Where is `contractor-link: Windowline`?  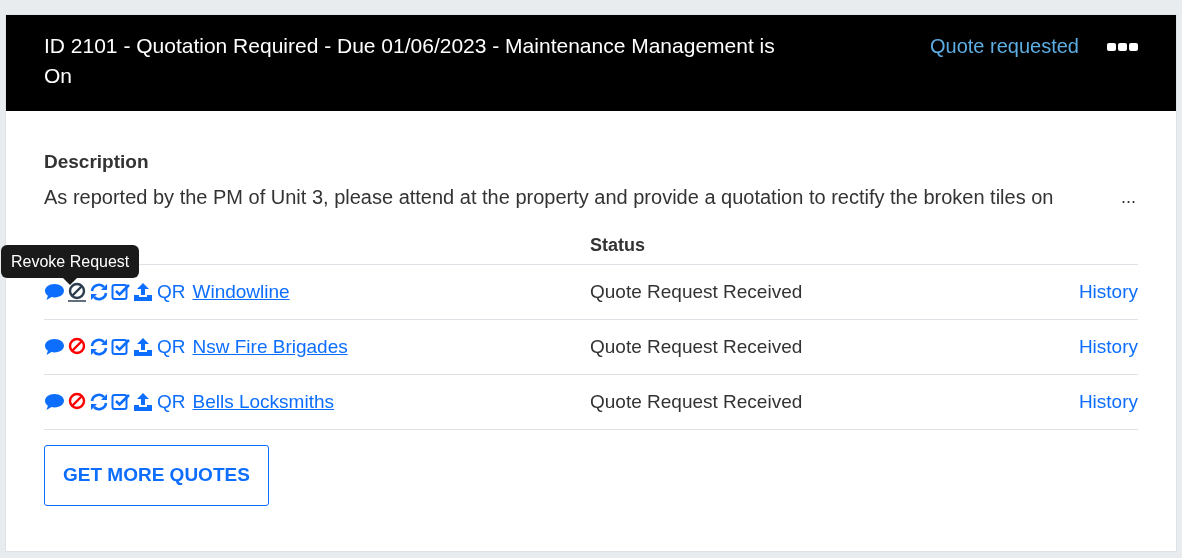 contractor-link: Windowline is located at coordinates (241, 292).